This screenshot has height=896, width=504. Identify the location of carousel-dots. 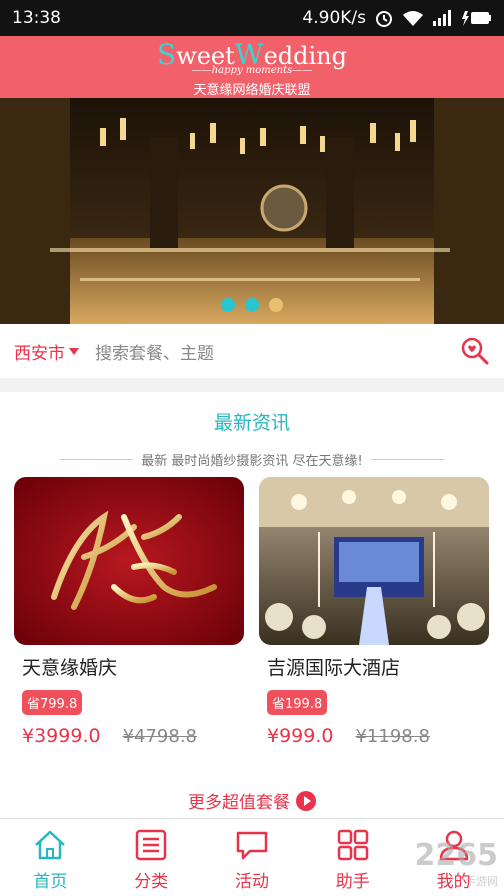
(252, 305).